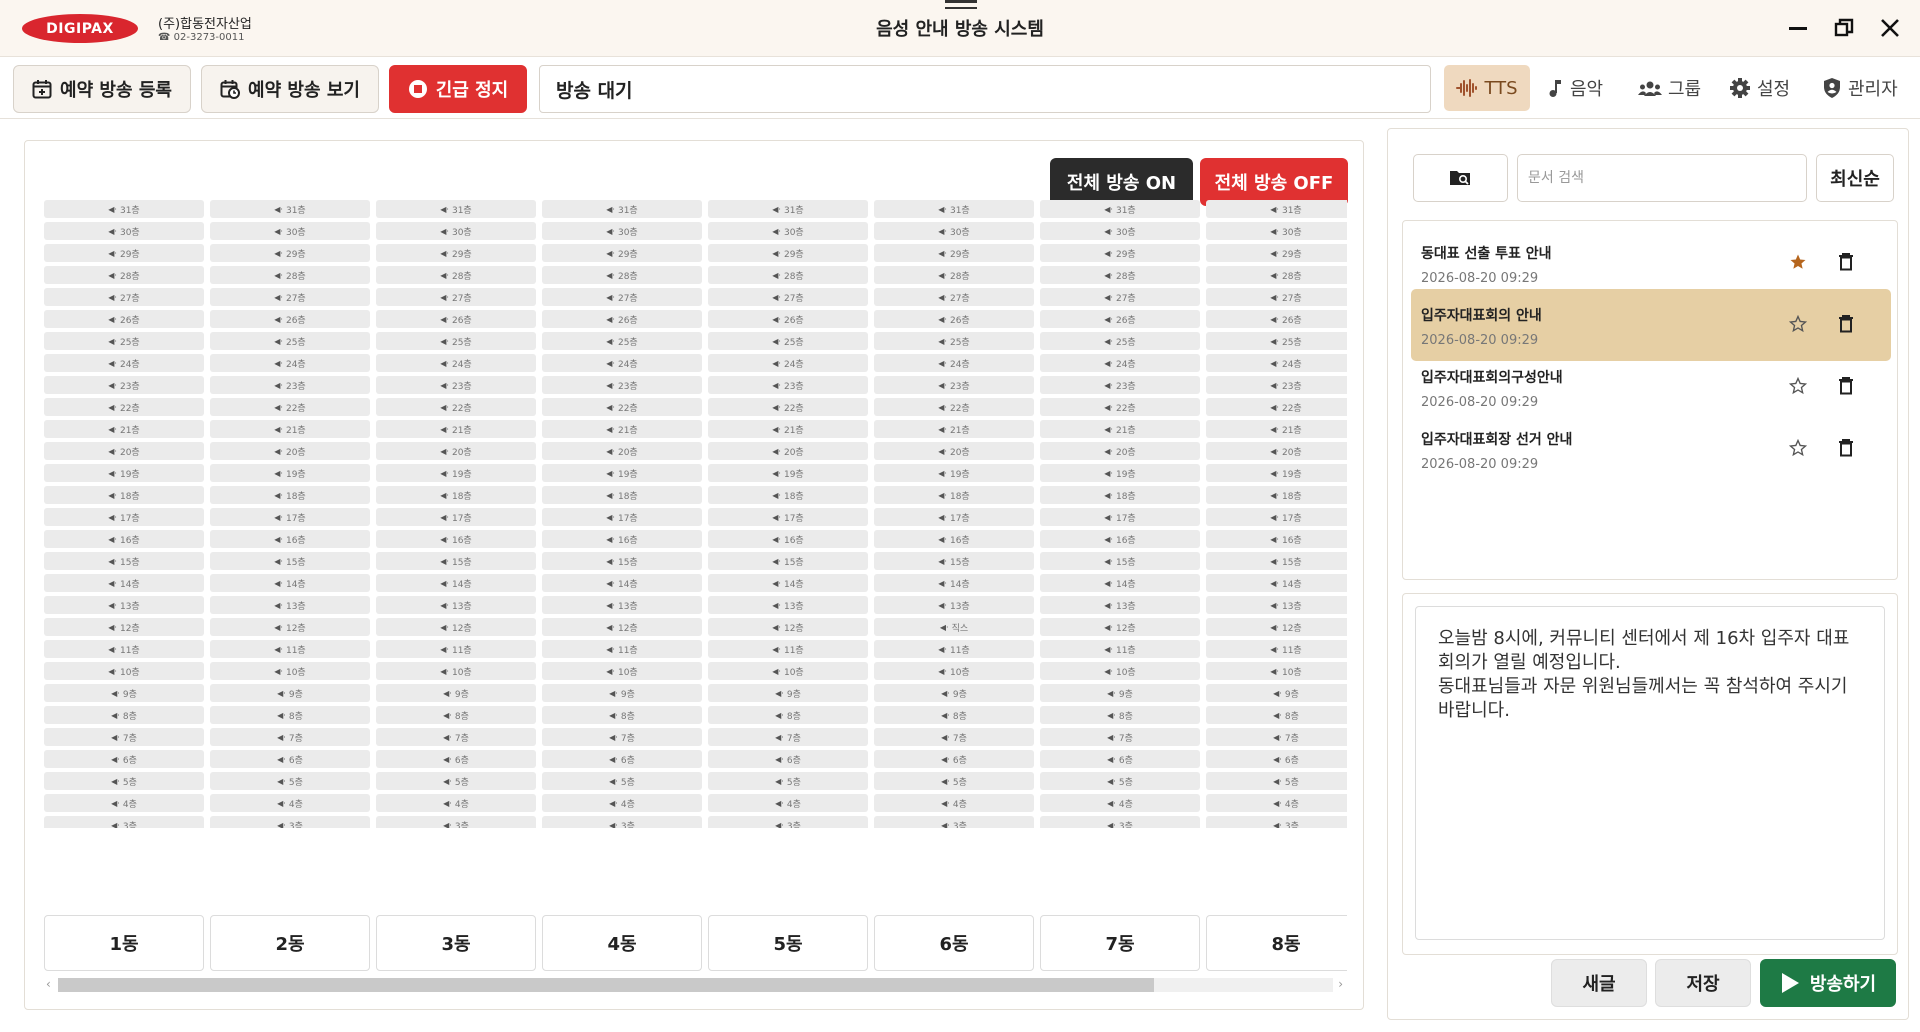  What do you see at coordinates (1798, 448) in the screenshot?
I see `star-outline-button` at bounding box center [1798, 448].